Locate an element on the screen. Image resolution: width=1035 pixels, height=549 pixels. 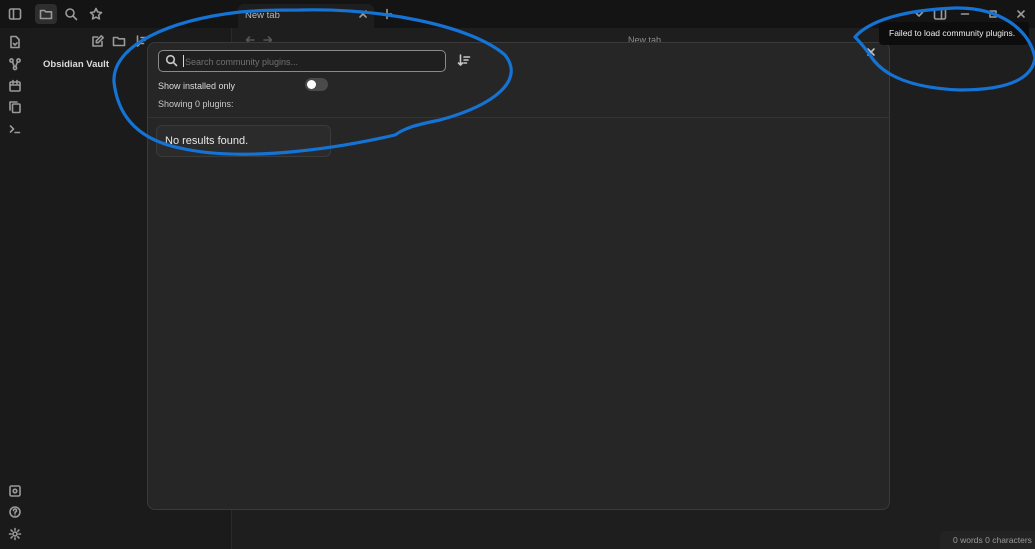
sort-plugins-button is located at coordinates (464, 60).